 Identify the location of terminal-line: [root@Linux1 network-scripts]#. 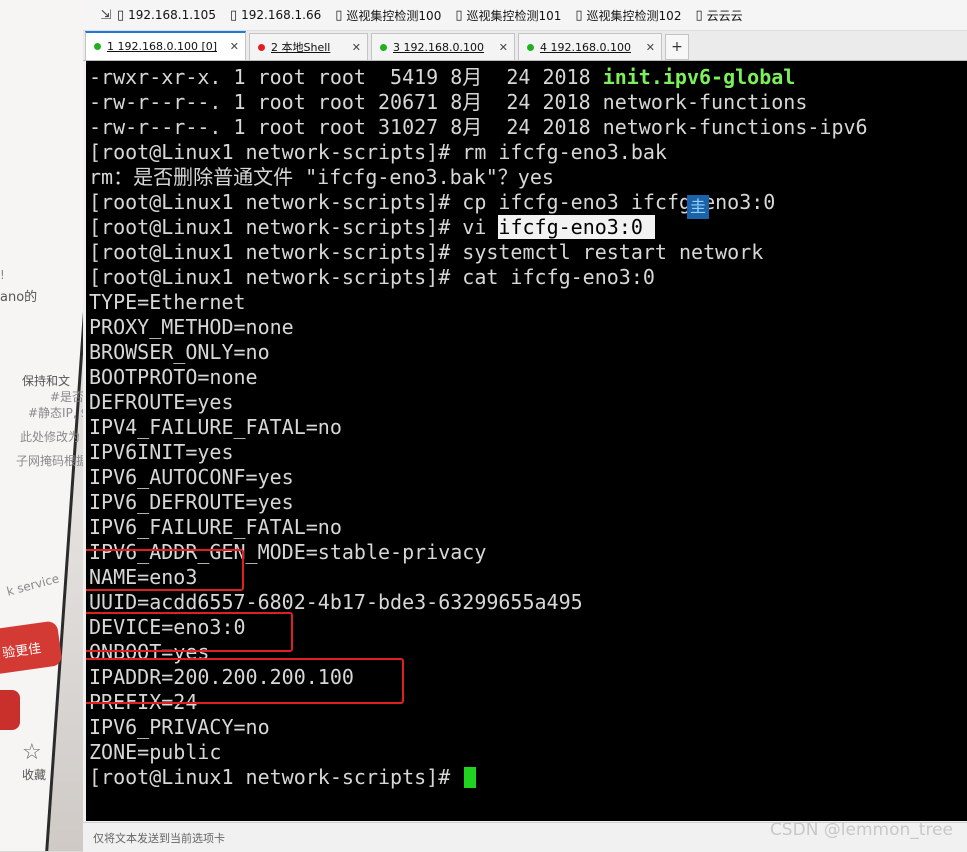
(478, 777).